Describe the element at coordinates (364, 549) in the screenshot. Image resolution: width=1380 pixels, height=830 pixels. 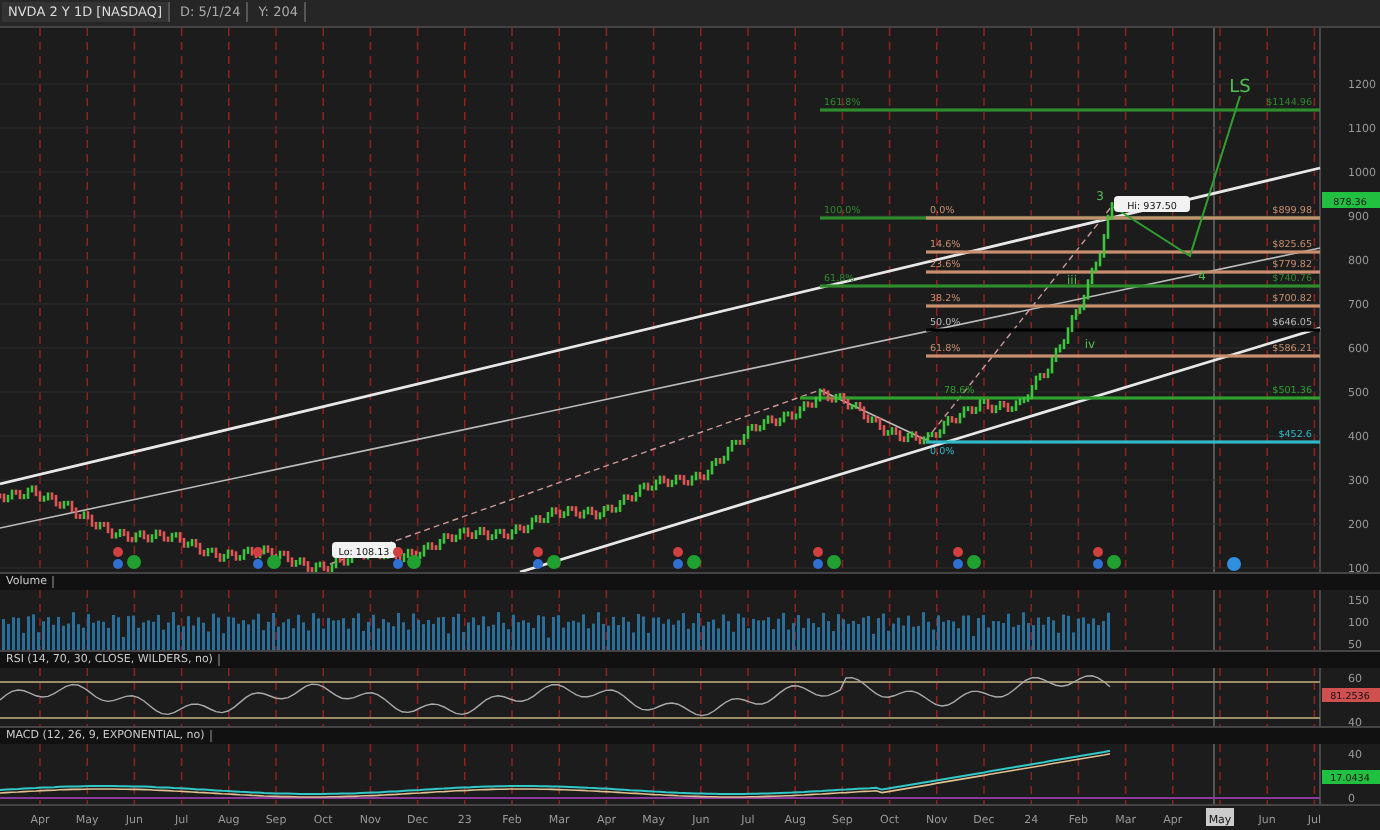
I see `low-price-label-background` at that location.